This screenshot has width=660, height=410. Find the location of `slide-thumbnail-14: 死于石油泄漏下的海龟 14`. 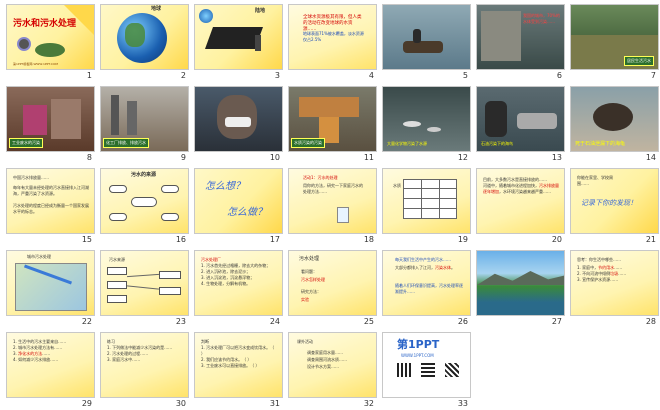

slide-thumbnail-14: 死于石油泄漏下的海龟 14 is located at coordinates (614, 125).